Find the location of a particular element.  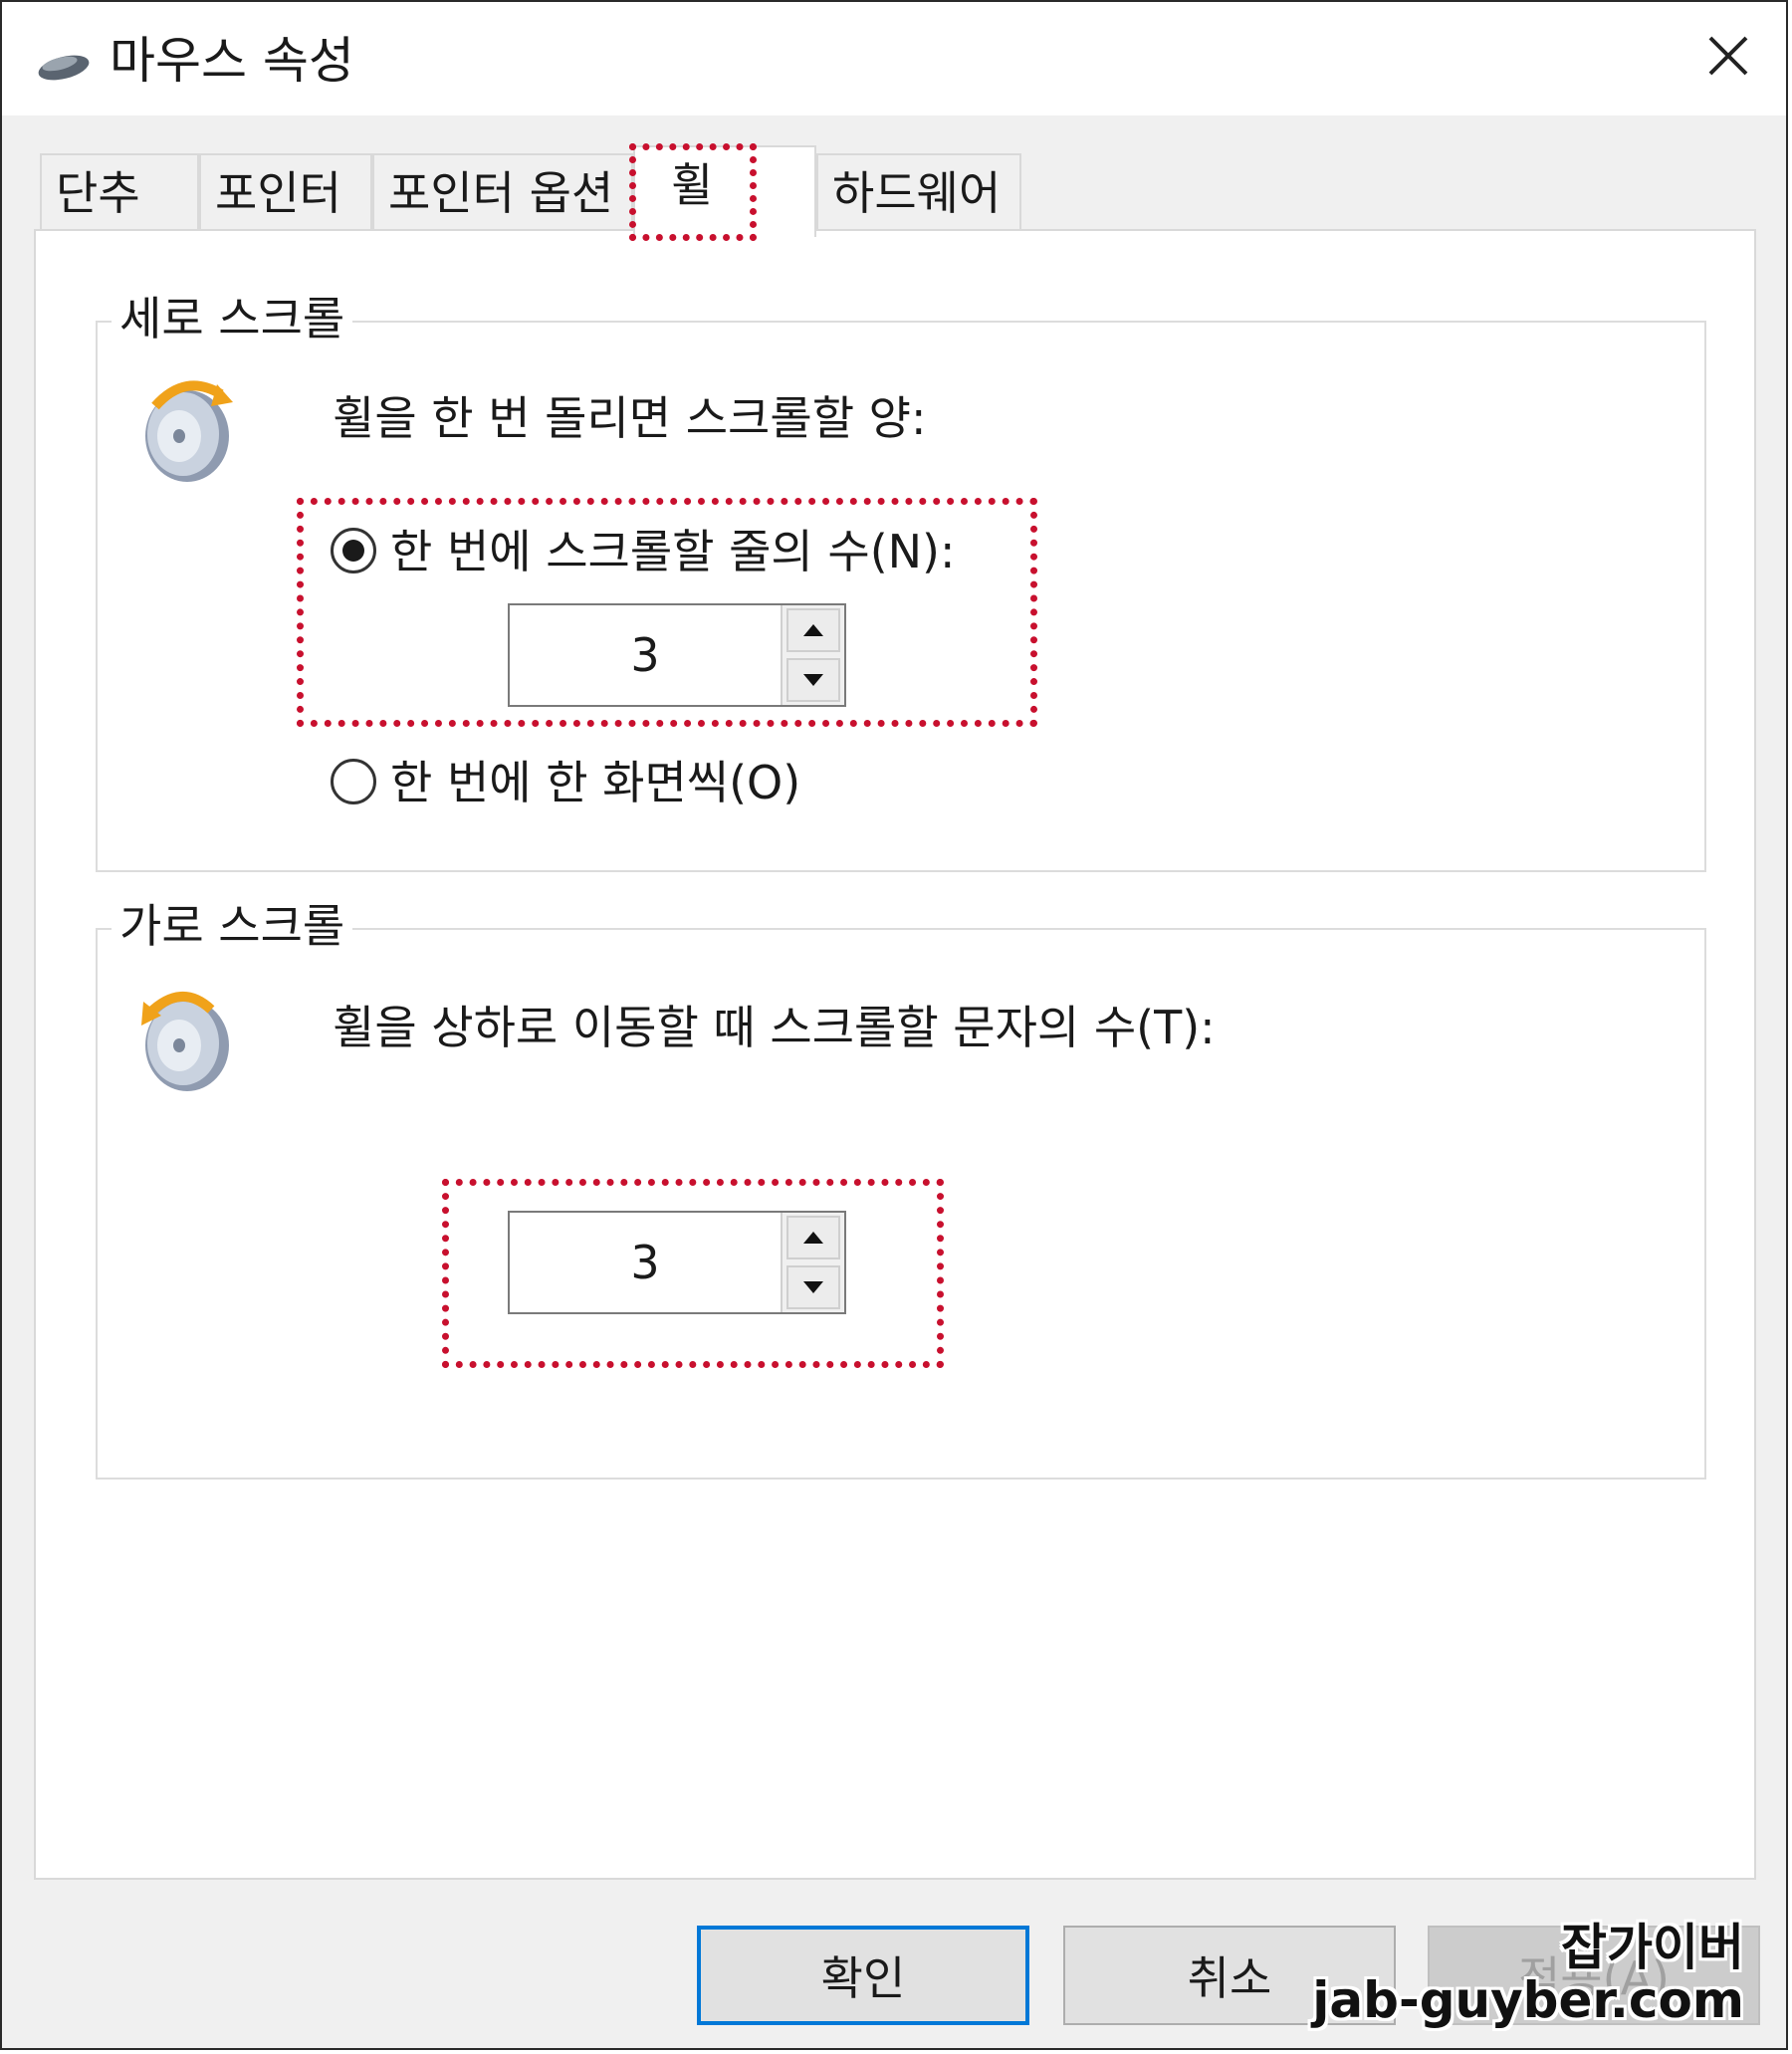

tab-label: 포인터 is located at coordinates (278, 193).